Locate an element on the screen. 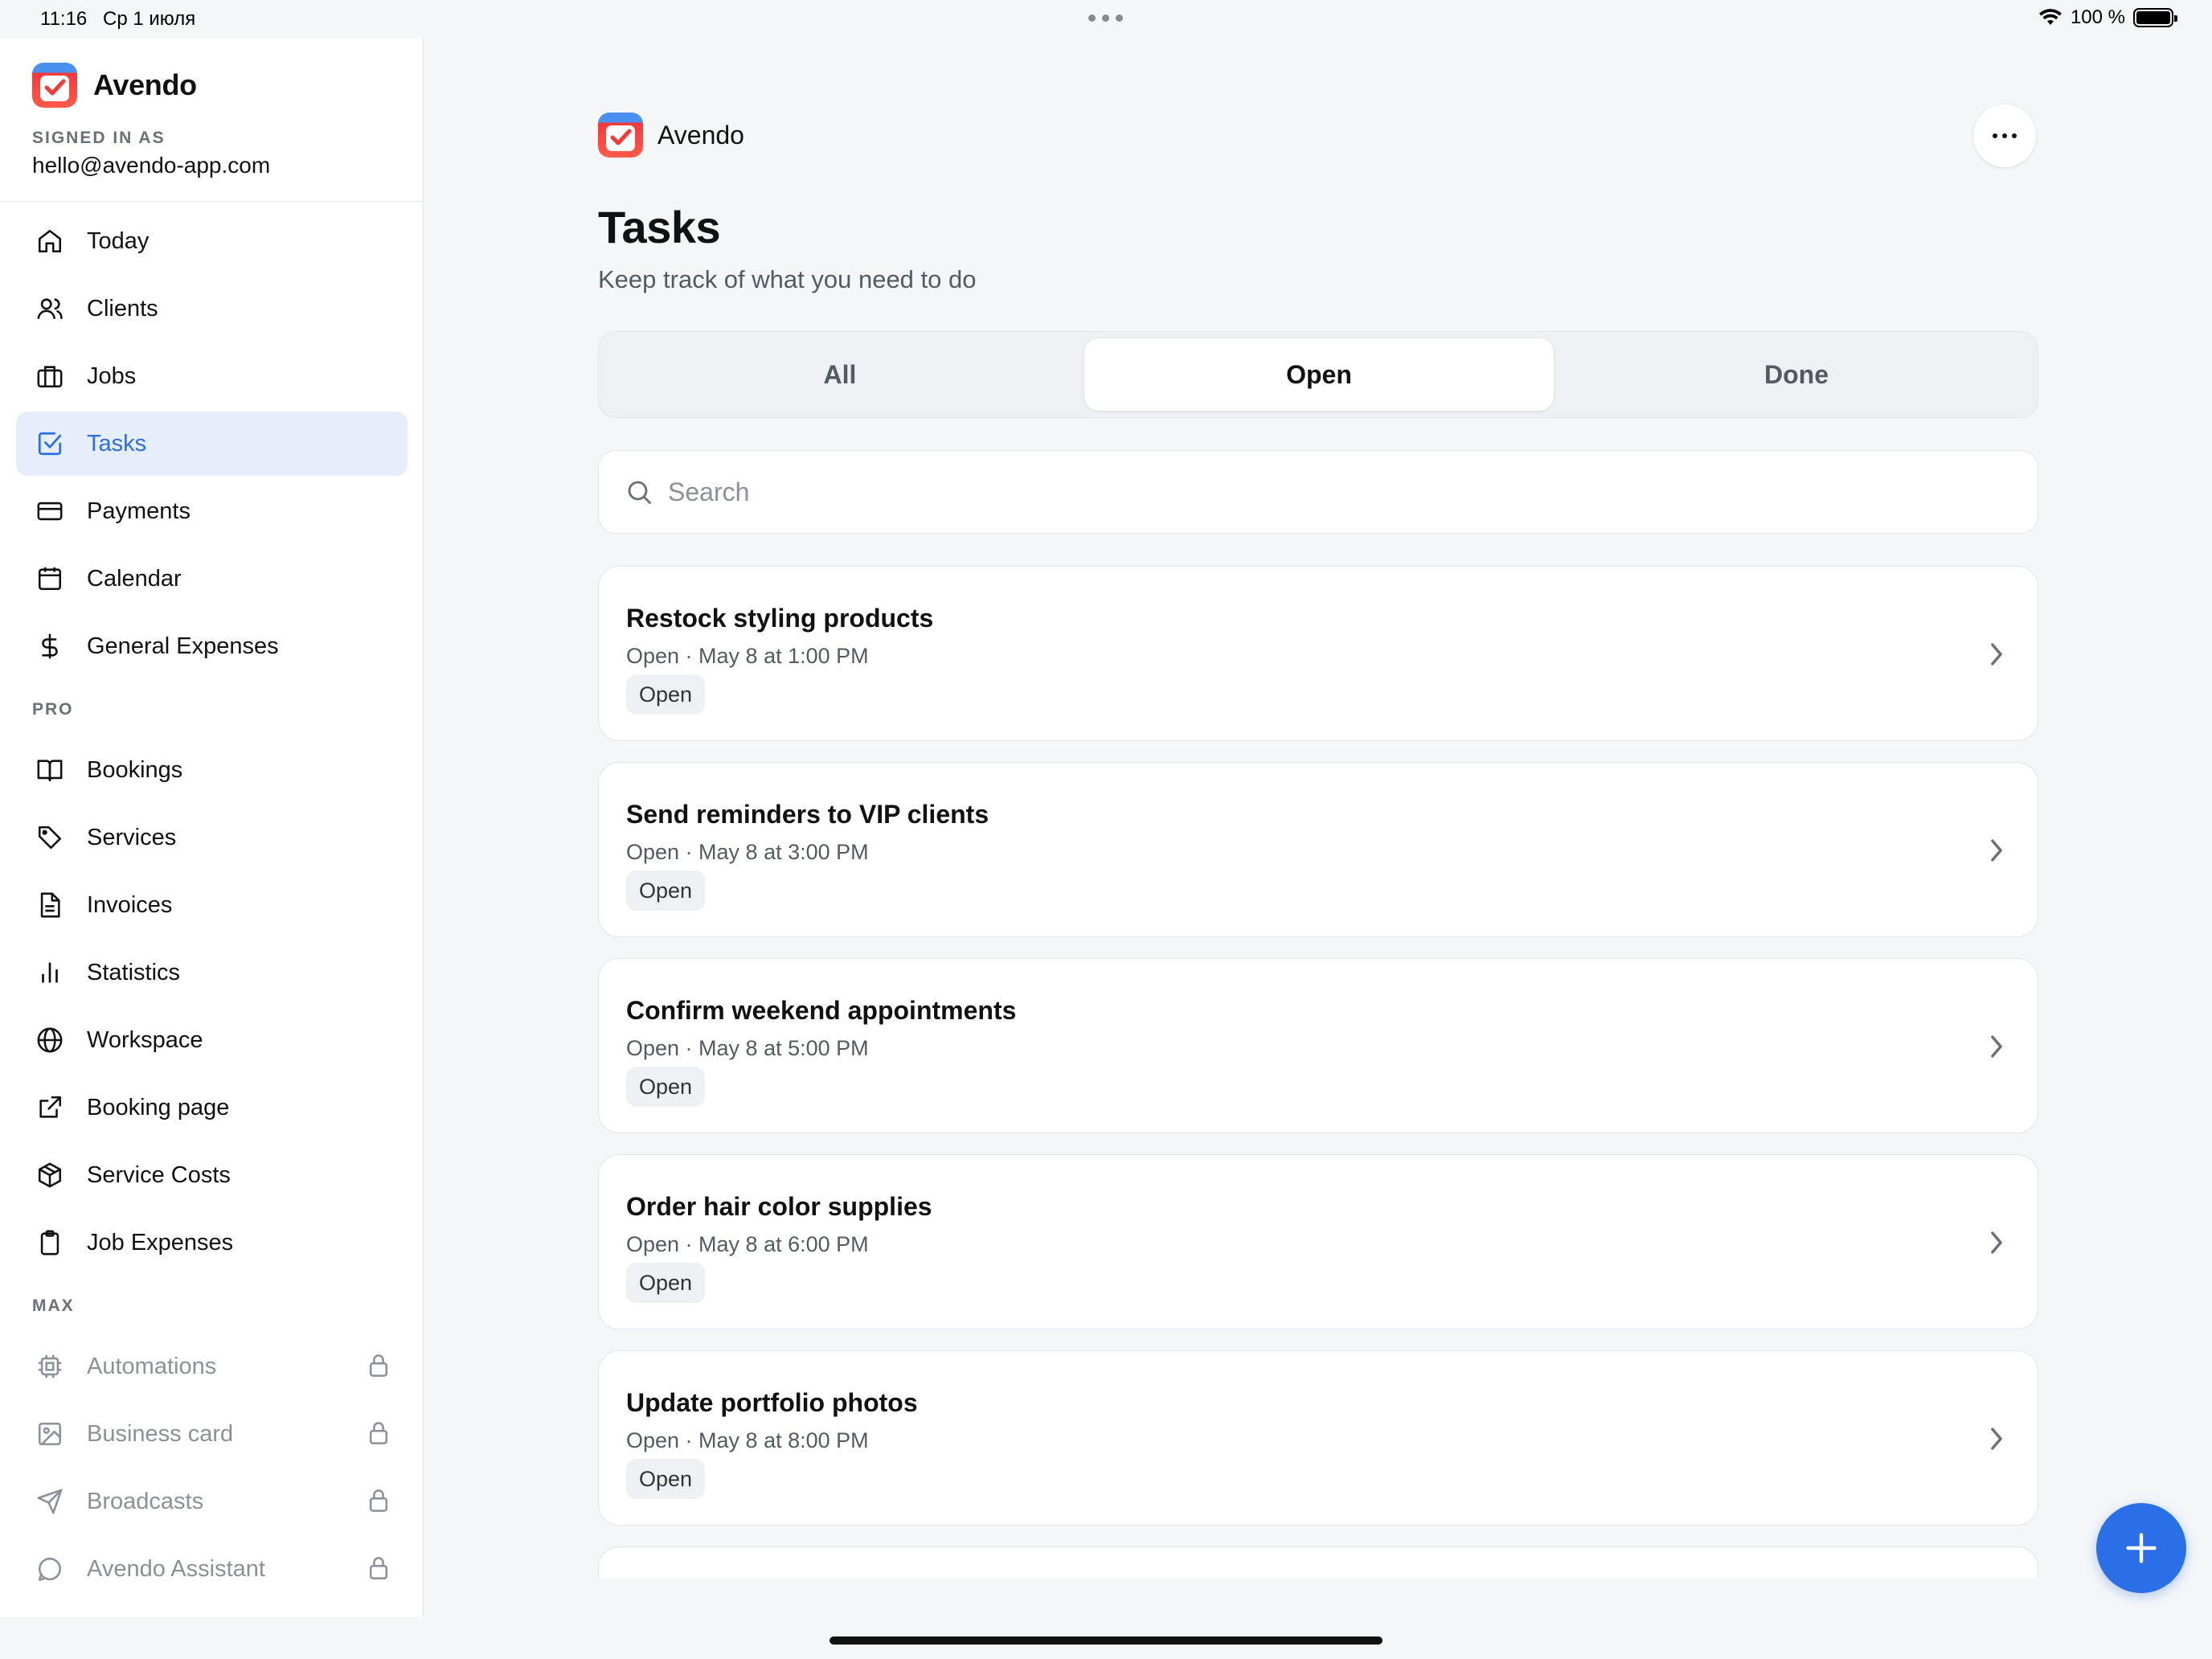 The width and height of the screenshot is (2212, 1659). tab-open: Open is located at coordinates (1319, 374).